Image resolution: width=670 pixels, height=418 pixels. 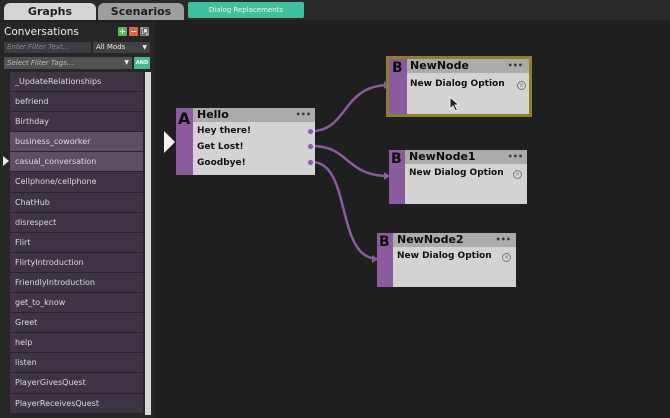 What do you see at coordinates (455, 104) in the screenshot?
I see `mouse-cursor-icon` at bounding box center [455, 104].